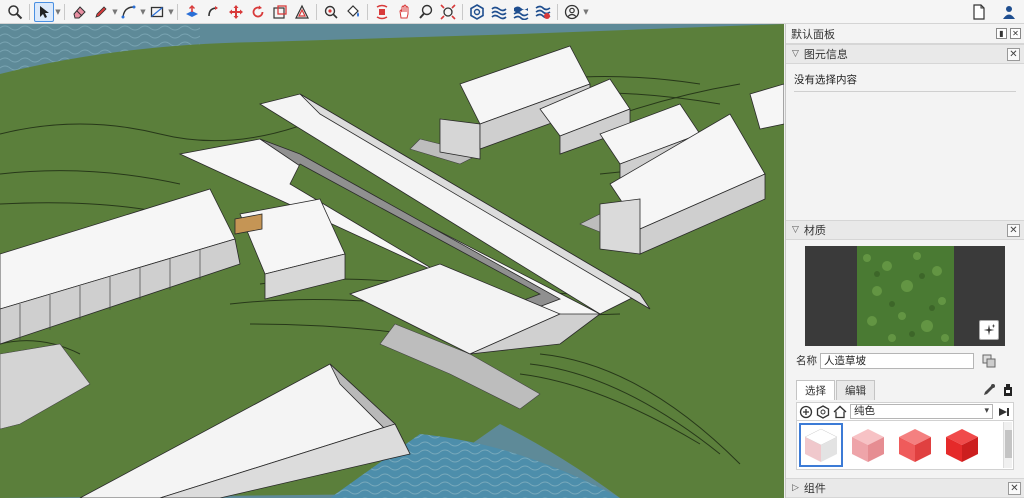 Image resolution: width=1024 pixels, height=498 pixels. Describe the element at coordinates (404, 12) in the screenshot. I see `pan-icon` at that location.